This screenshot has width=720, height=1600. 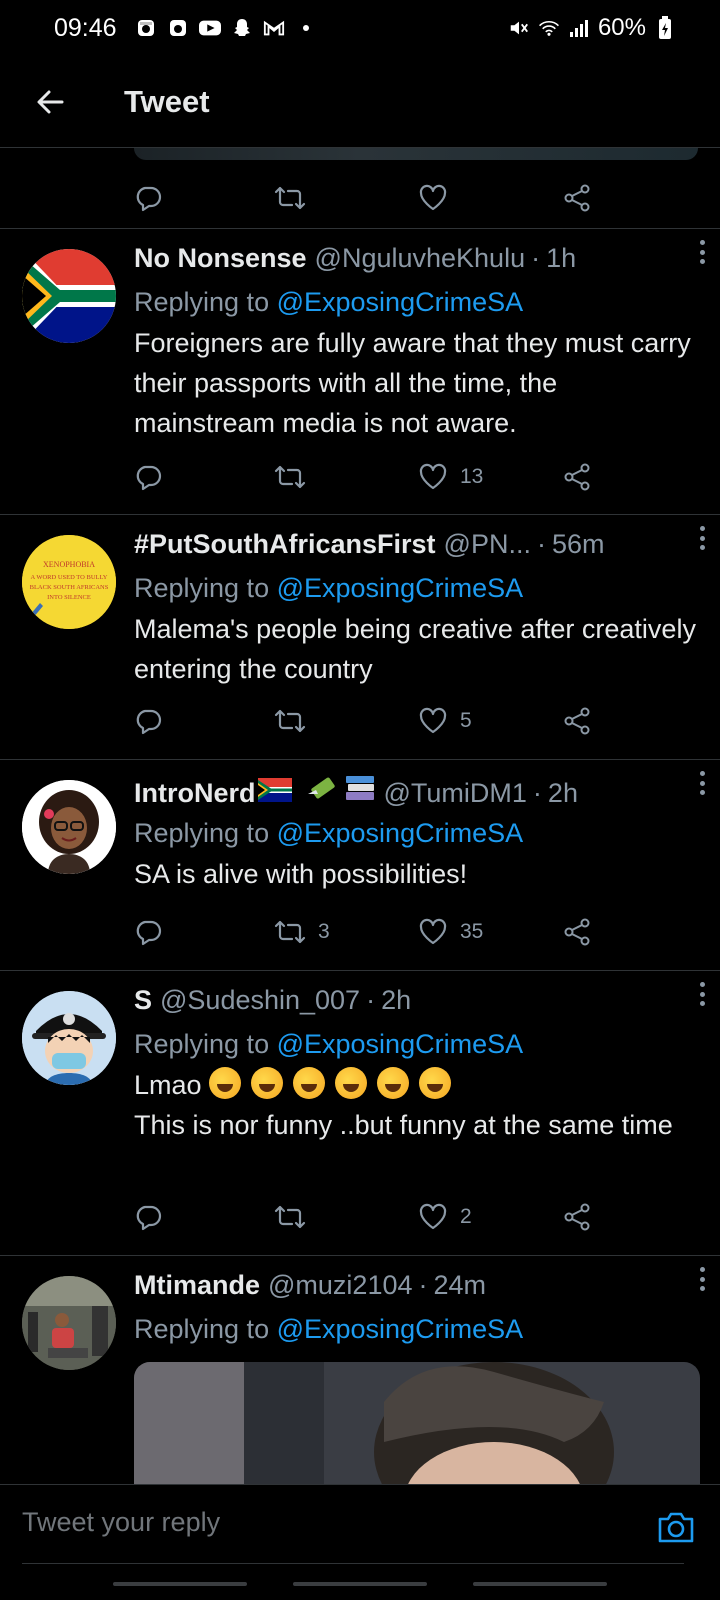 What do you see at coordinates (416, 154) in the screenshot?
I see `previous-tweet-media` at bounding box center [416, 154].